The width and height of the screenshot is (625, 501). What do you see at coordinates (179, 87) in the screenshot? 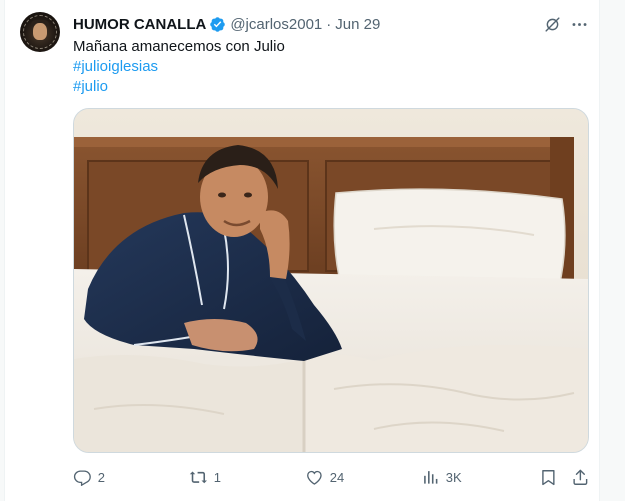
I see `hashtag-julio: #julio` at bounding box center [179, 87].